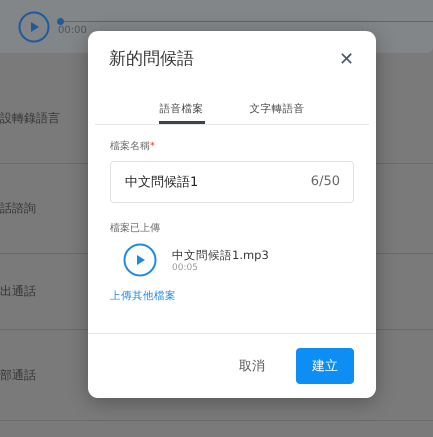 The width and height of the screenshot is (433, 437). I want to click on file-duration: 00:05, so click(185, 267).